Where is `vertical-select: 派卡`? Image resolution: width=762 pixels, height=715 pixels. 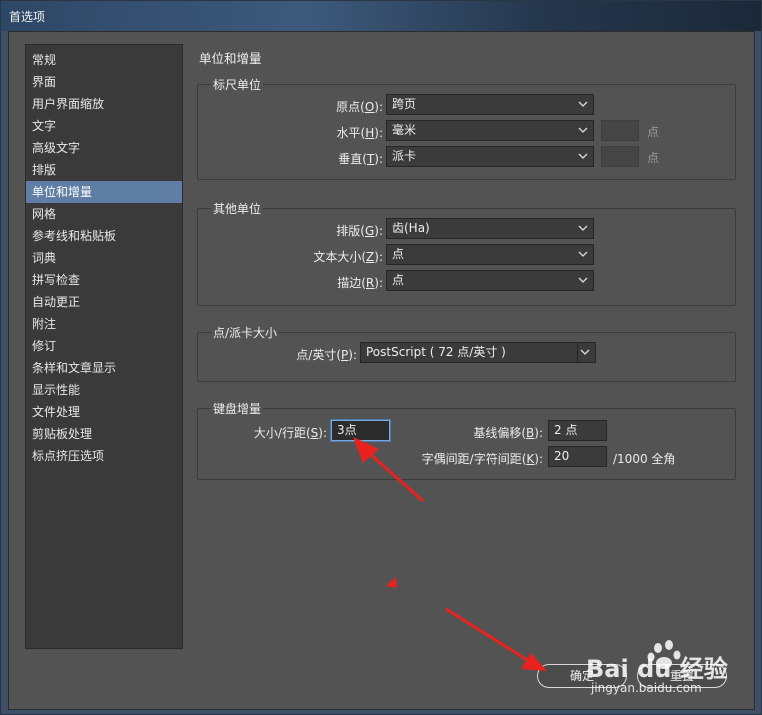 vertical-select: 派卡 is located at coordinates (490, 156).